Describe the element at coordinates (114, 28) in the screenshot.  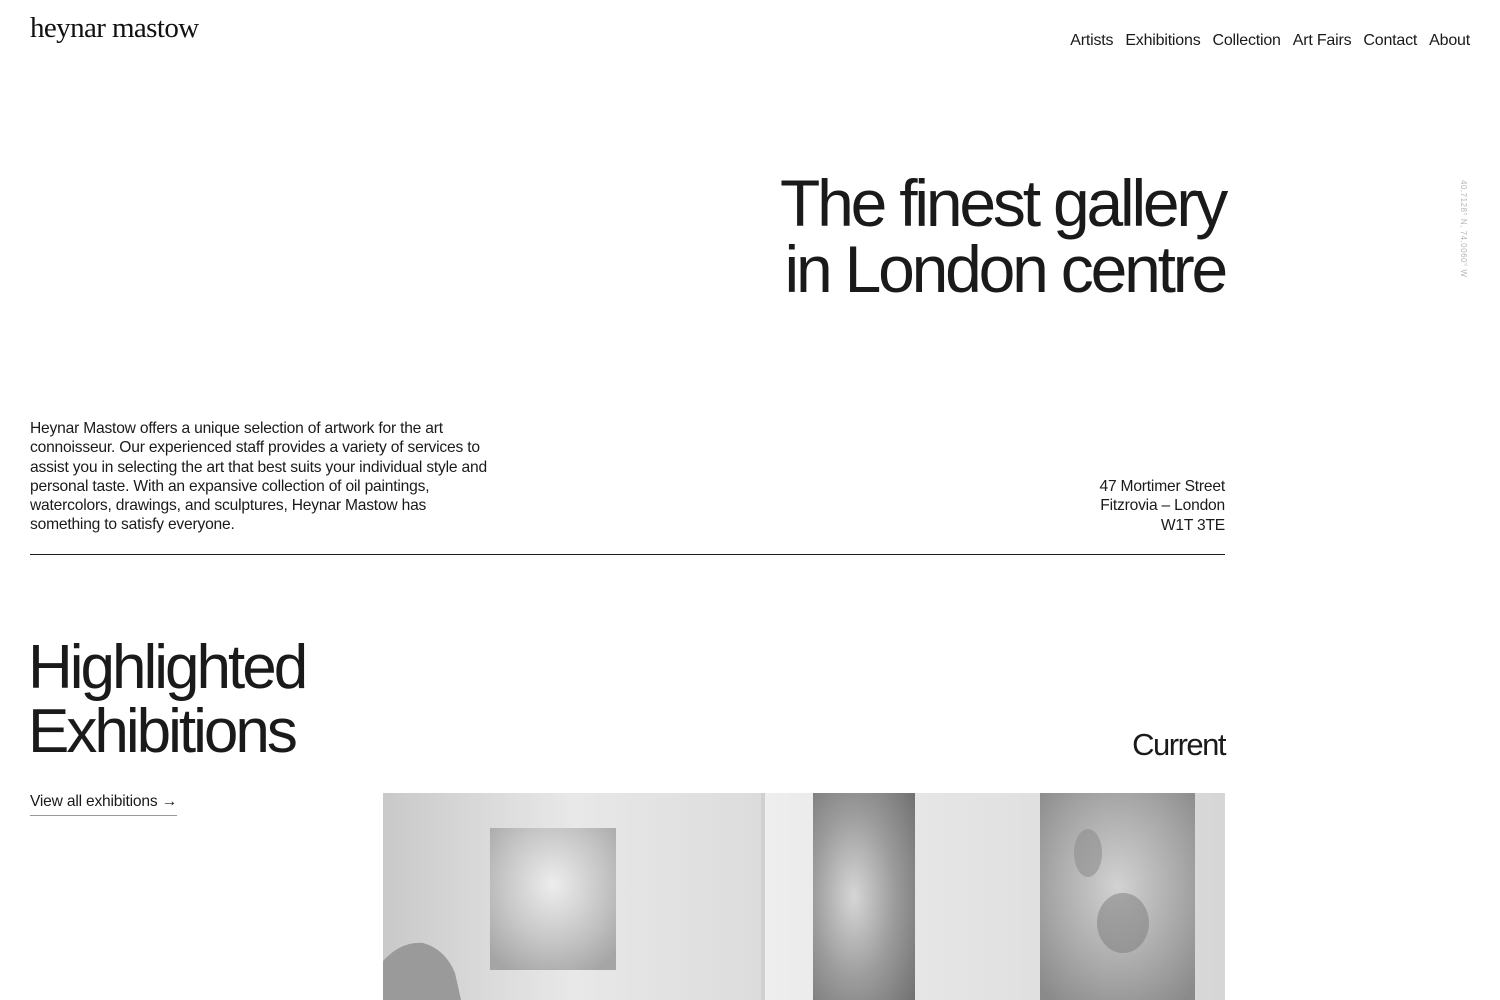
I see `logo: heynar mastow` at that location.